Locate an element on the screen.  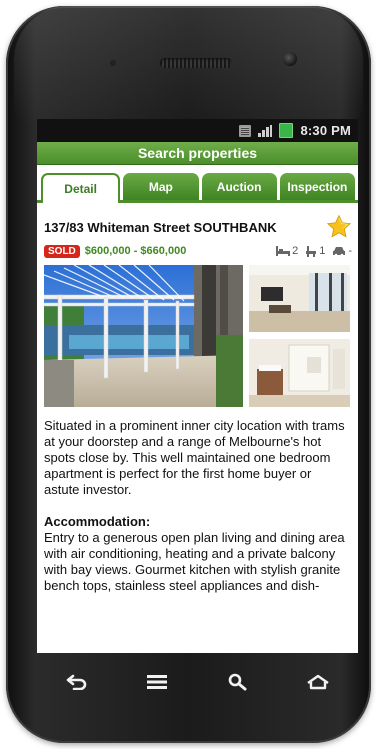
star-icon is located at coordinates (339, 227).